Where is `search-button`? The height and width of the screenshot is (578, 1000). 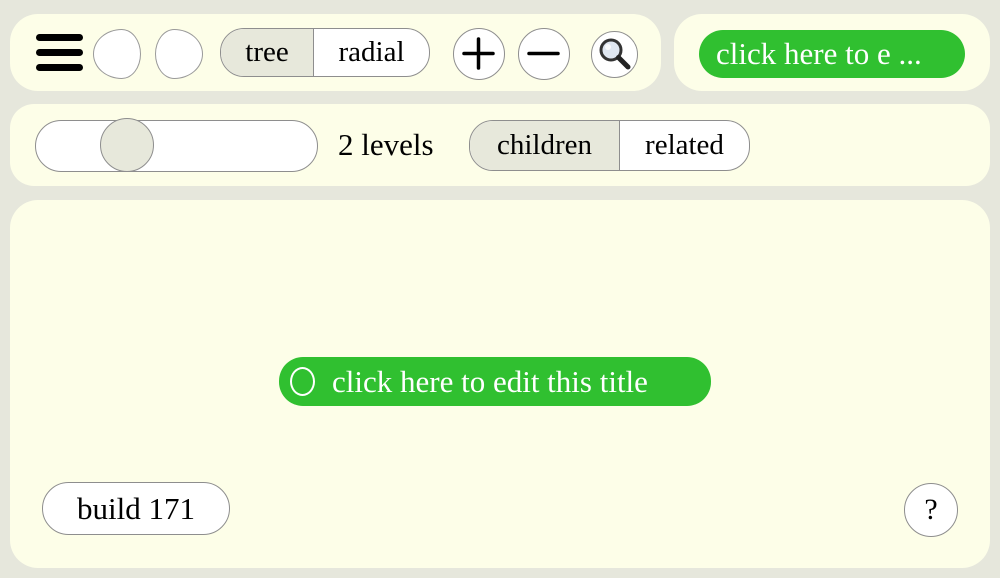 search-button is located at coordinates (614, 54).